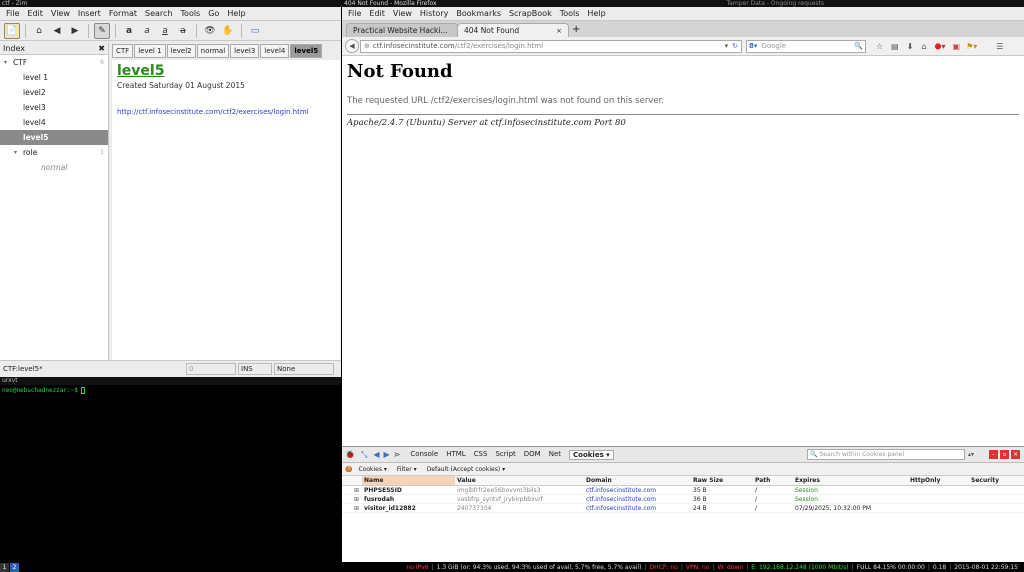 This screenshot has width=1024, height=572. Describe the element at coordinates (478, 13) in the screenshot. I see `menu-bookmarks: Bookmarks` at that location.